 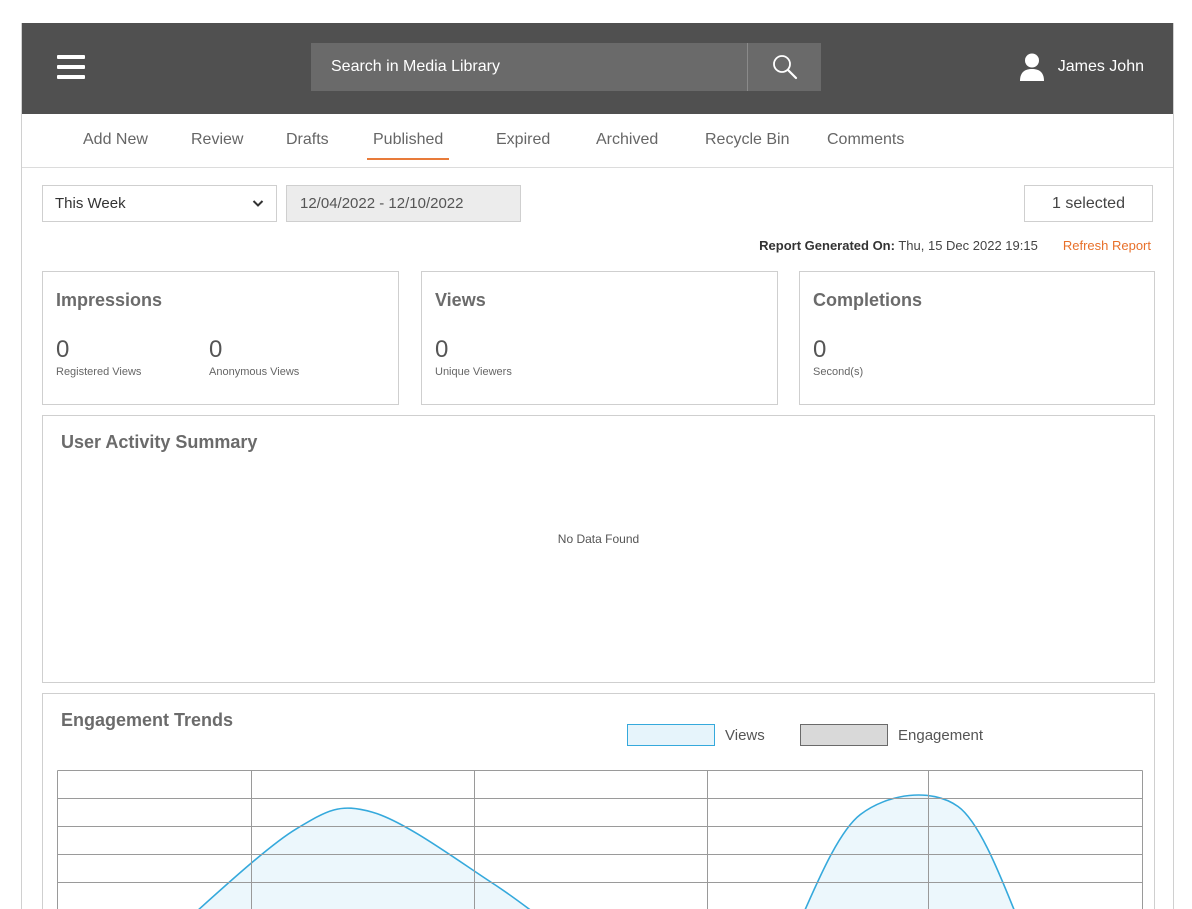 I want to click on selection-button: 1 selected, so click(x=1088, y=203).